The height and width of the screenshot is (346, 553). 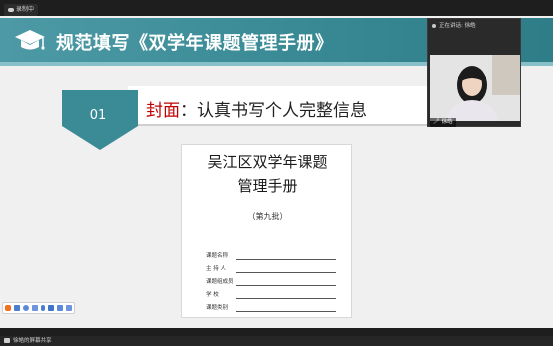 What do you see at coordinates (195, 43) in the screenshot?
I see `banner-title: 规范填写《双学年课题管理手册》` at bounding box center [195, 43].